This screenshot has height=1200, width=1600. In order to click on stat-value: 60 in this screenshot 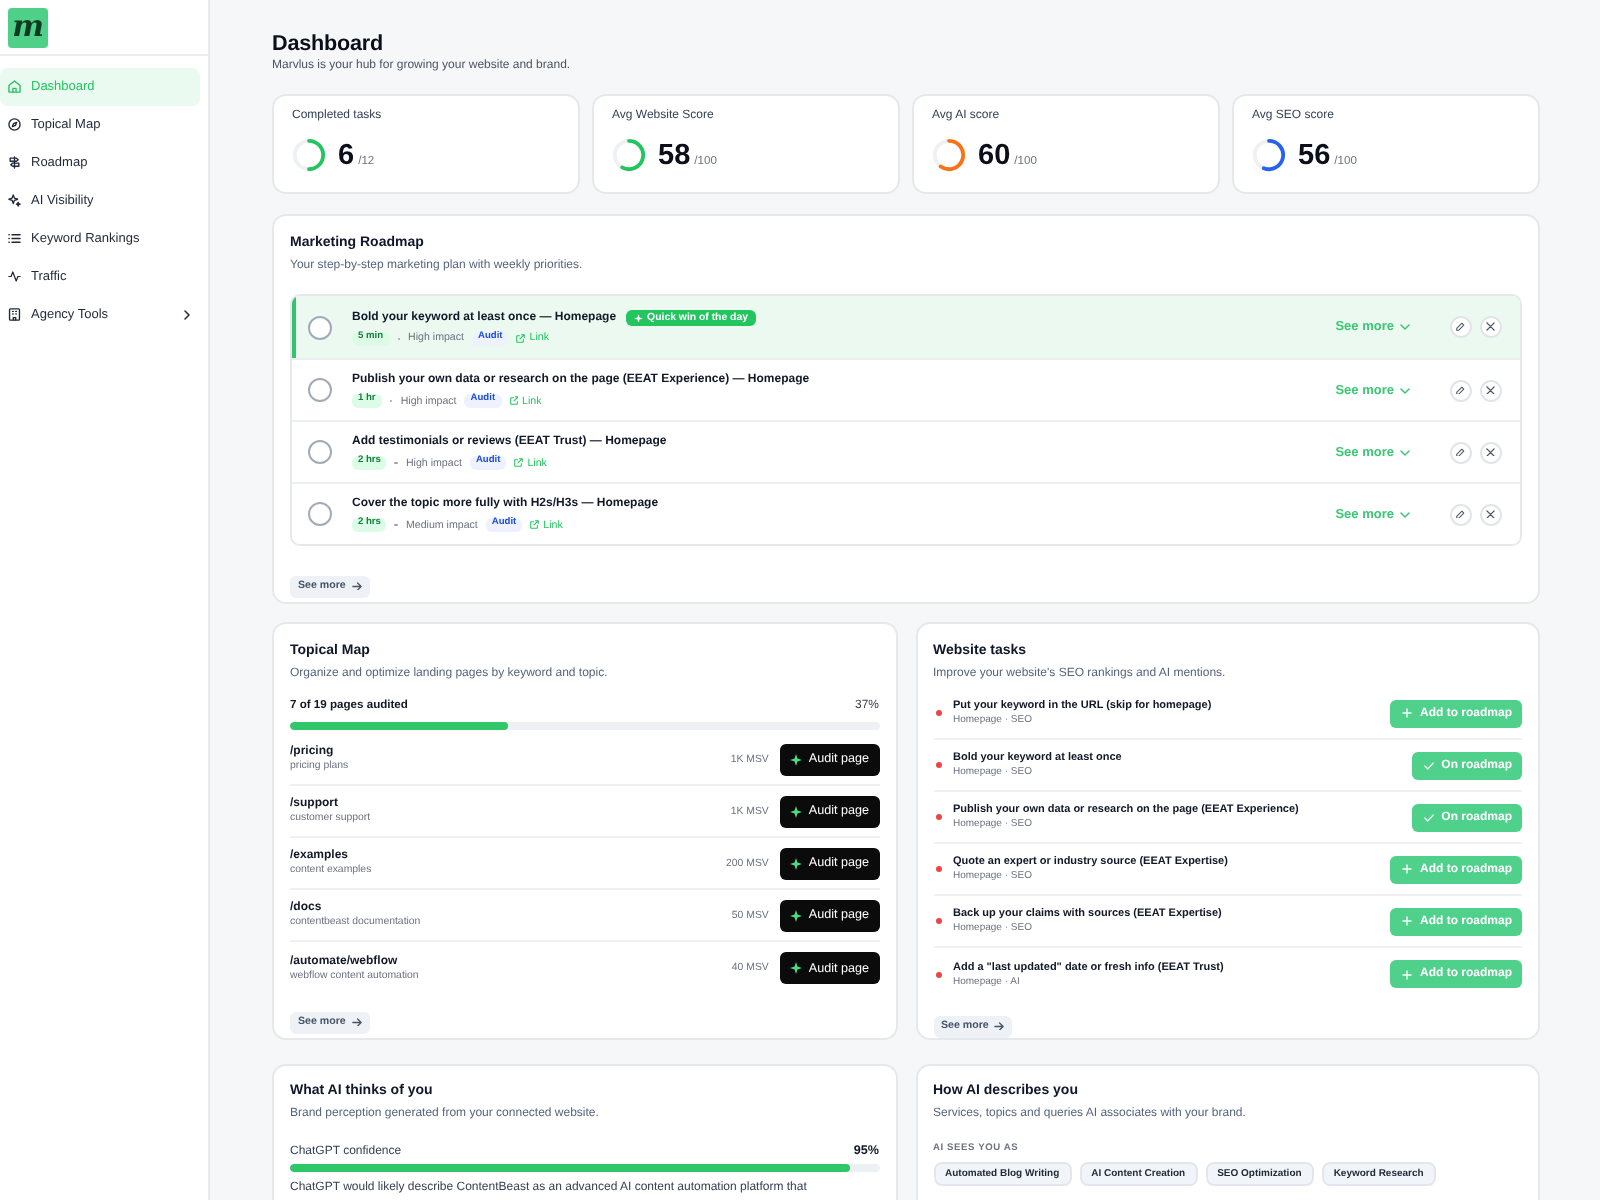, I will do `click(994, 155)`.